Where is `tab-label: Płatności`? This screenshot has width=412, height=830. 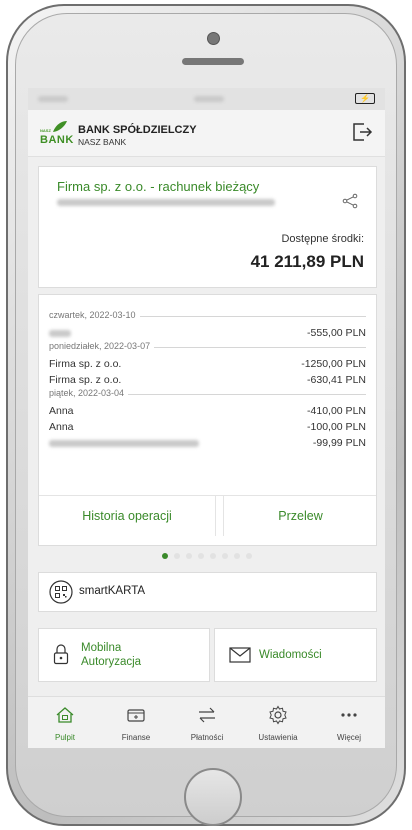 tab-label: Płatności is located at coordinates (207, 737).